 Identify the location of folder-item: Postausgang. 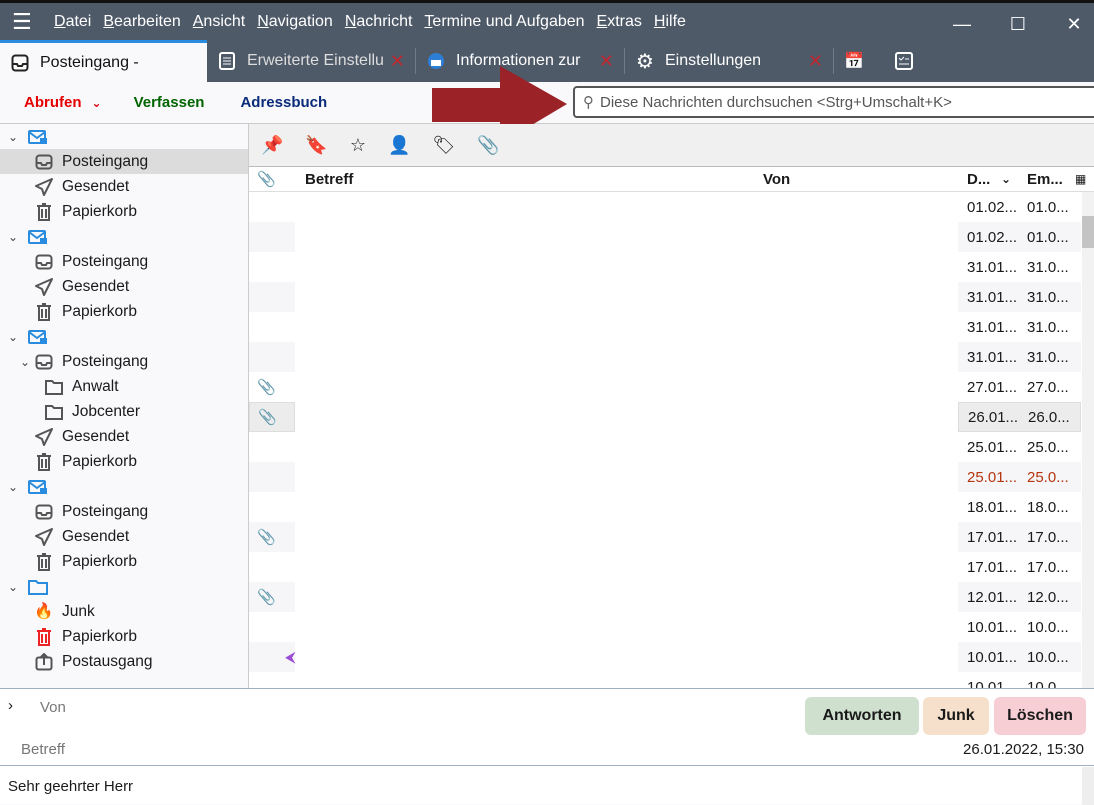
(124, 661).